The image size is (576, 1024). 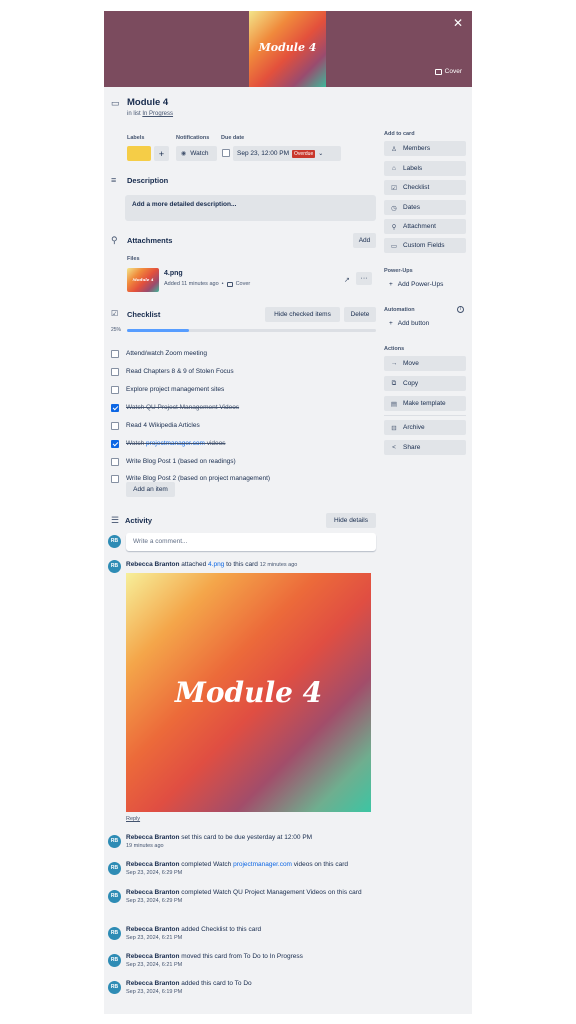 I want to click on activity-text: completed Watch, so click(x=206, y=864).